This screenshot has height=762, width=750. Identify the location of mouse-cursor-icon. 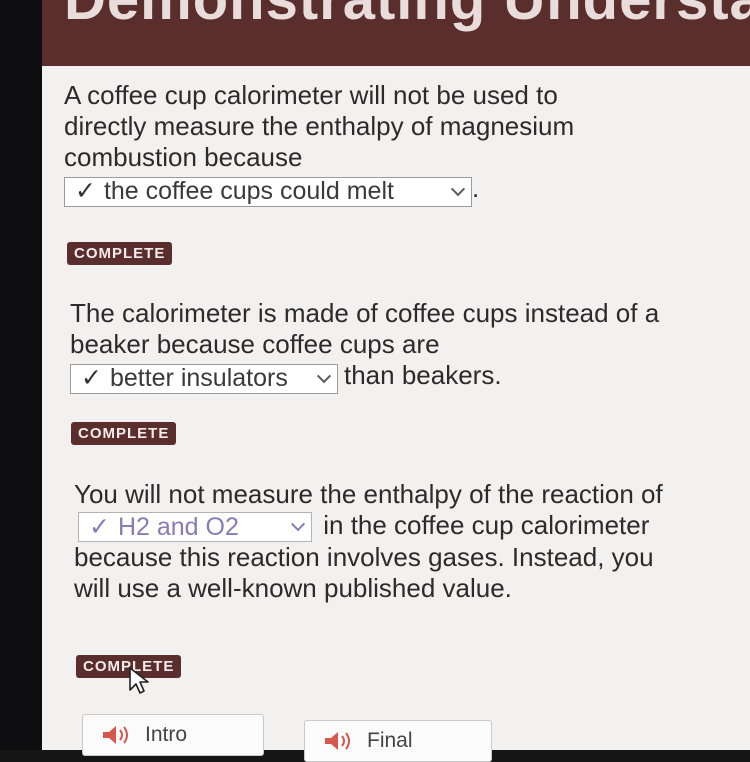
(139, 680).